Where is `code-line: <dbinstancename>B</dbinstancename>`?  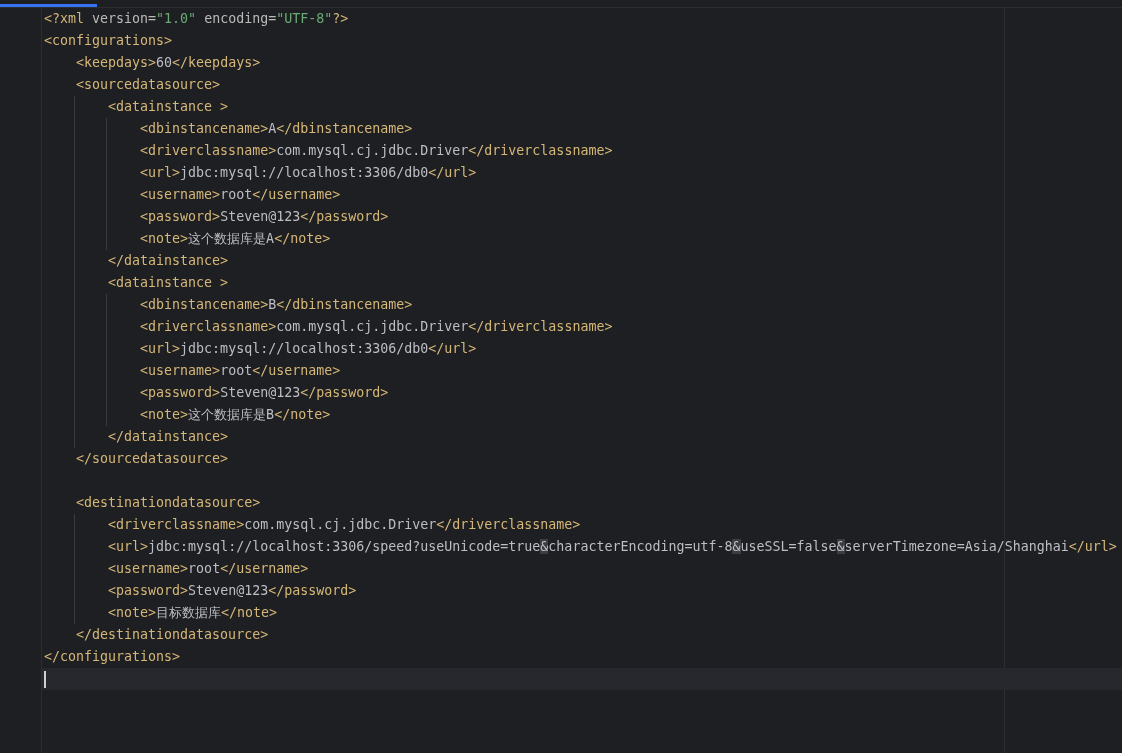
code-line: <dbinstancename>B</dbinstancename> is located at coordinates (276, 305).